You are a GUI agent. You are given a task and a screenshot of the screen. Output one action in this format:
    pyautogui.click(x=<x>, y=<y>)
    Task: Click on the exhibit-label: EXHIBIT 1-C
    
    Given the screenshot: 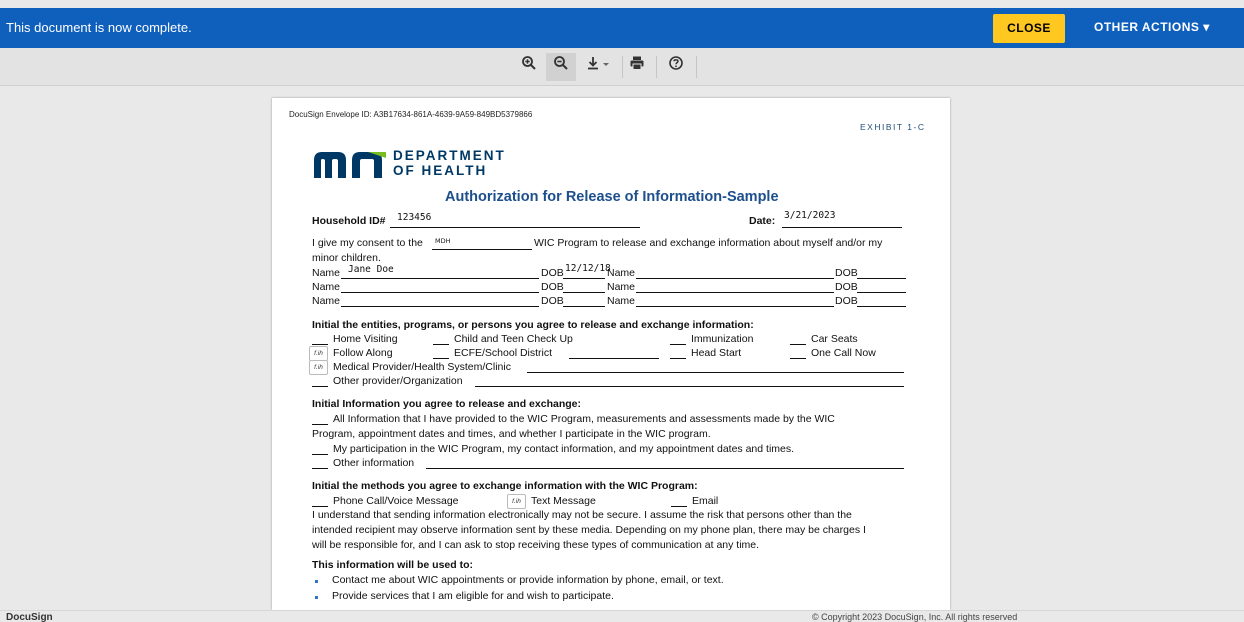 What is the action you would take?
    pyautogui.click(x=893, y=127)
    